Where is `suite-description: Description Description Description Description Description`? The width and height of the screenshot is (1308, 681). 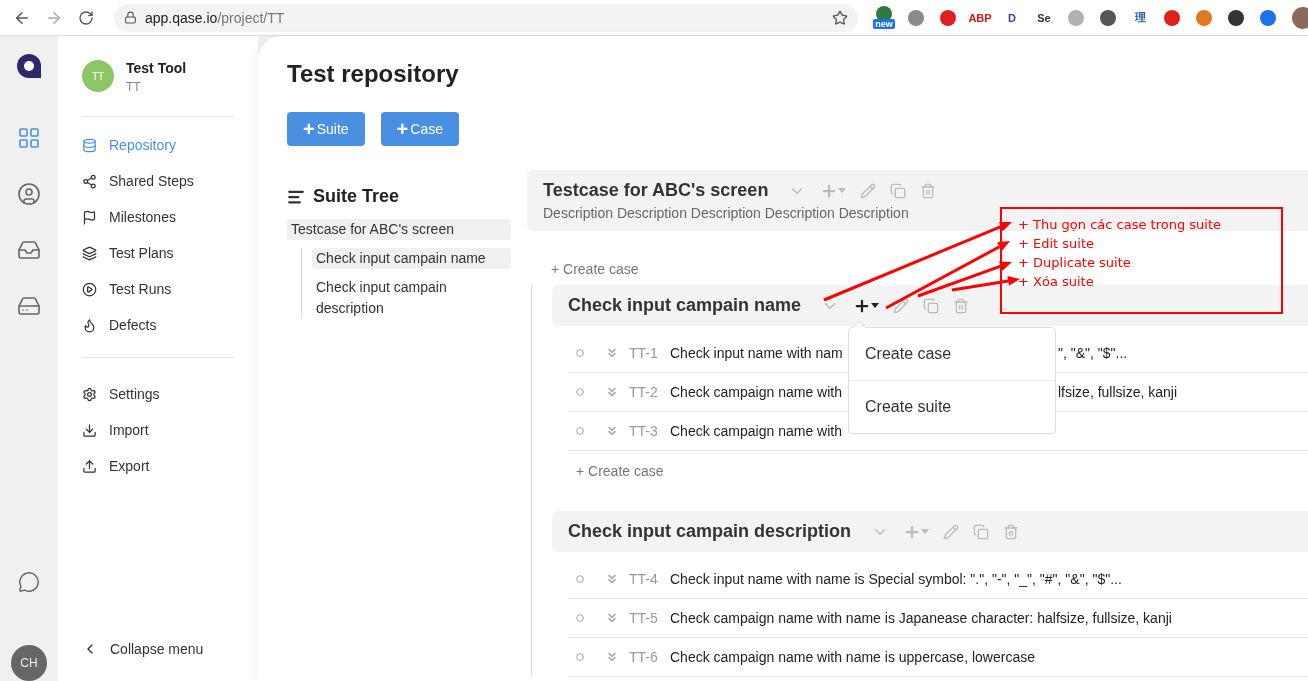
suite-description: Description Description Description Description Description is located at coordinates (726, 213).